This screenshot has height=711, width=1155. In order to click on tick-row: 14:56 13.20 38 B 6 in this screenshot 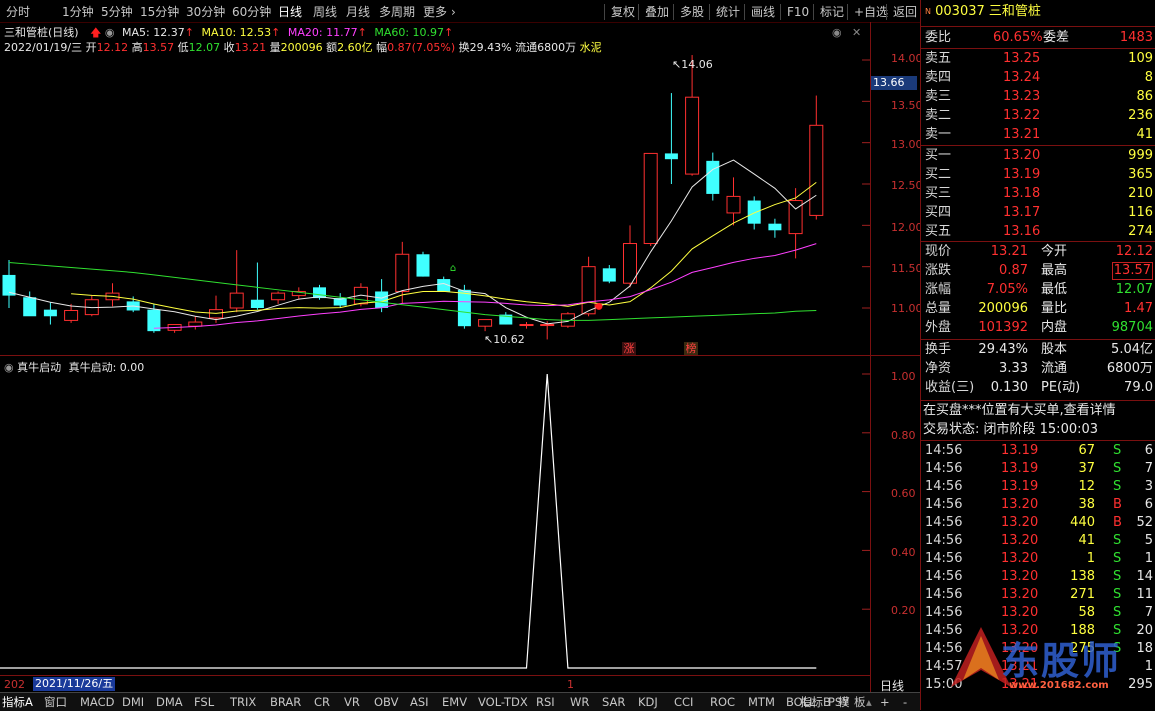, I will do `click(1038, 505)`.